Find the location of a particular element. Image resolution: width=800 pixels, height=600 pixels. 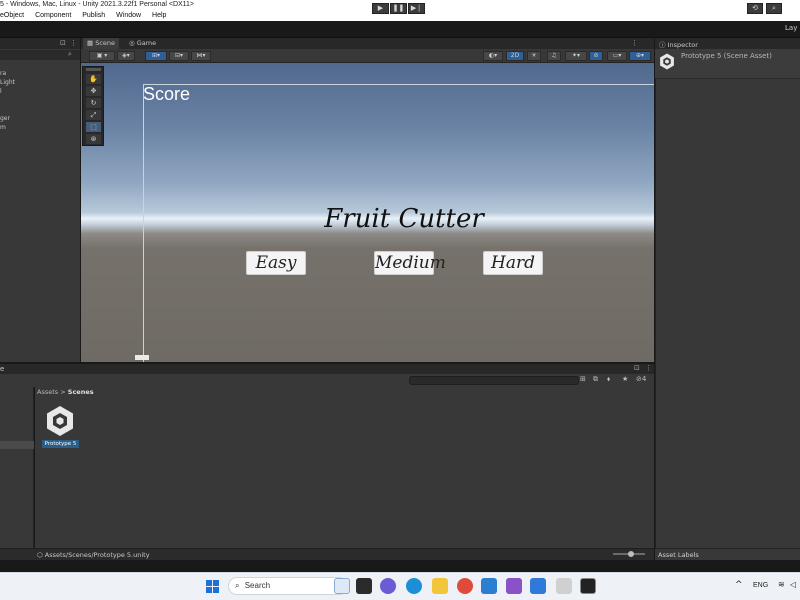

vscode-icon is located at coordinates (489, 586).